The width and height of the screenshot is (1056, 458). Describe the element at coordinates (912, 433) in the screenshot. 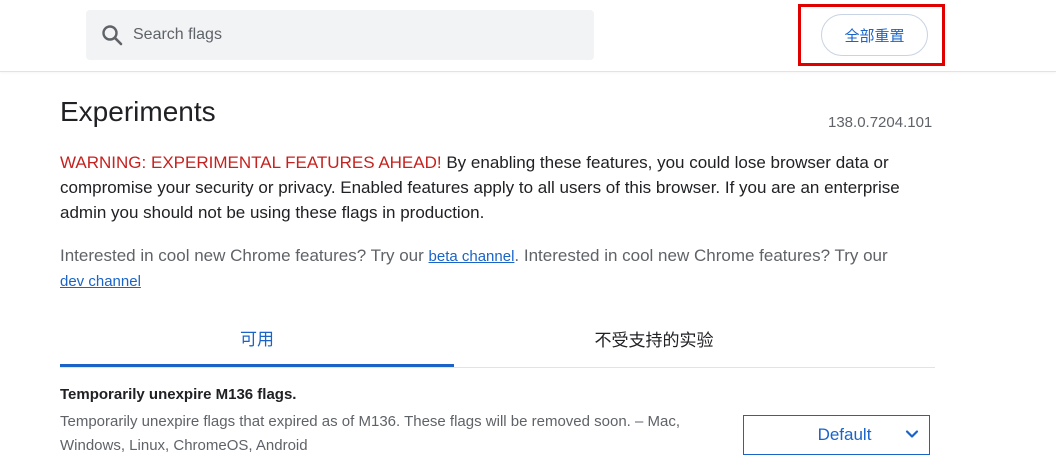

I see `chevron-down-icon` at that location.